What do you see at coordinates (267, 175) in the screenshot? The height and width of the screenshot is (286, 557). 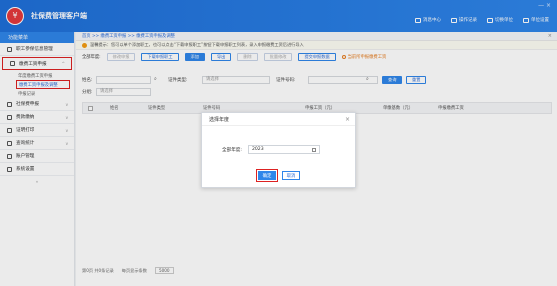 I see `confirm-button: 确定` at bounding box center [267, 175].